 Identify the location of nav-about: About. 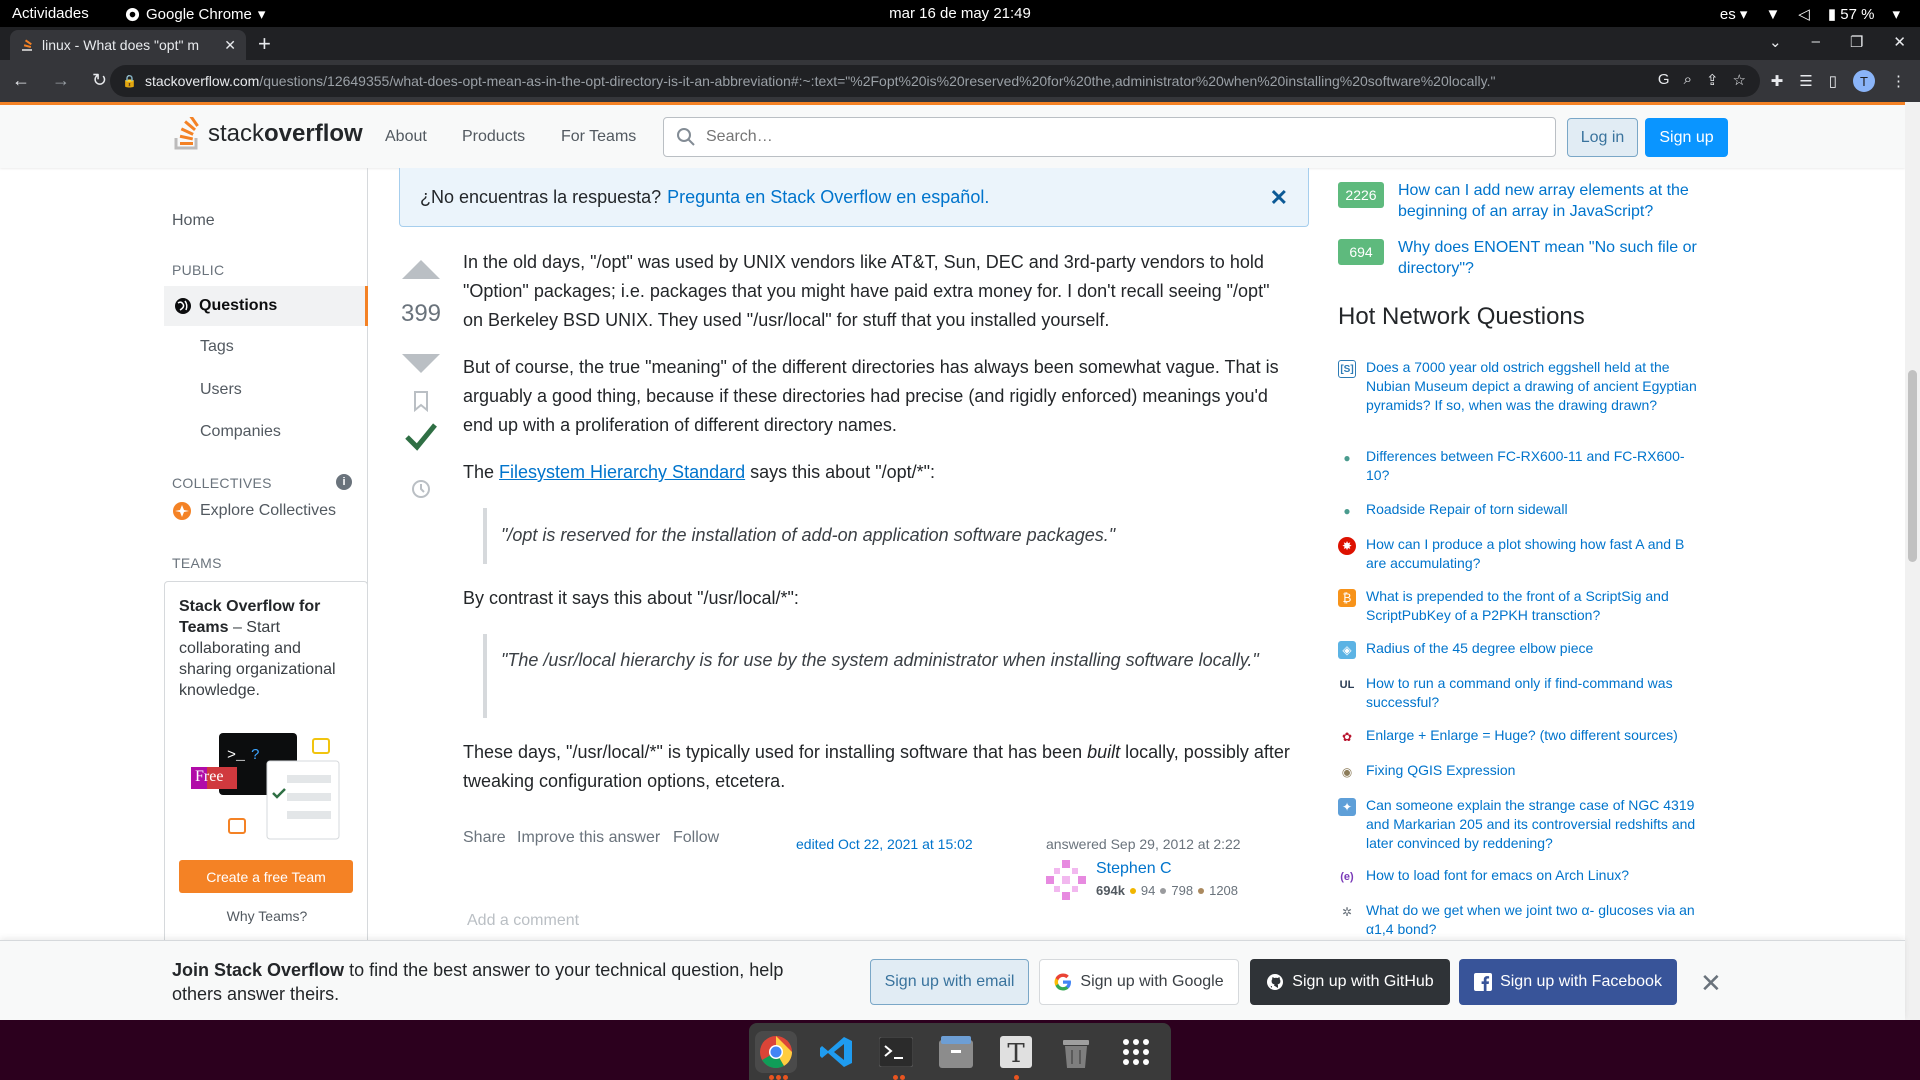
(406, 137).